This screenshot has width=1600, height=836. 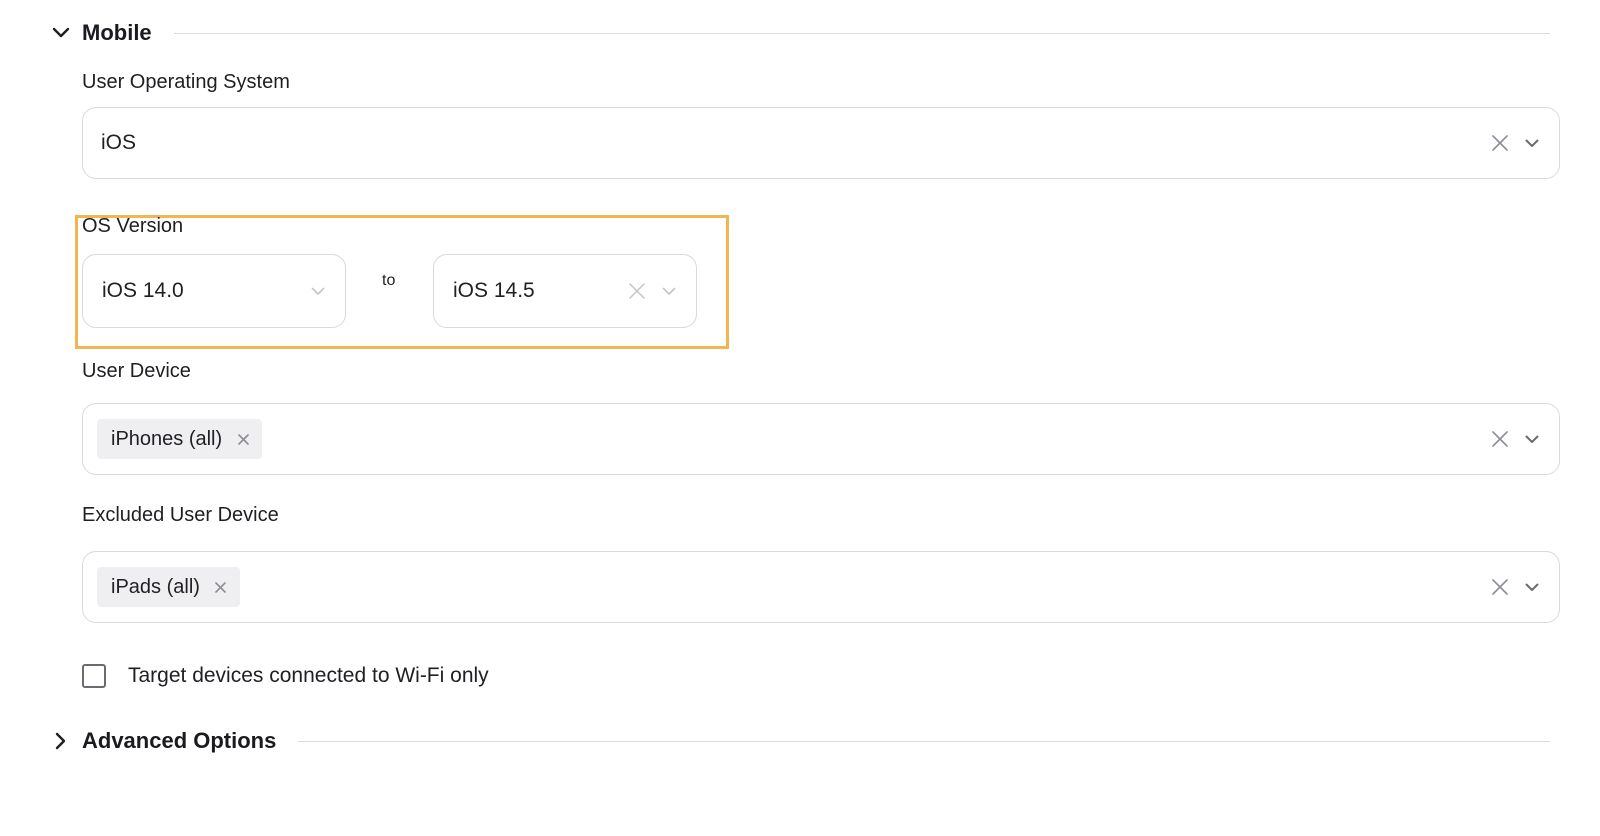 What do you see at coordinates (494, 290) in the screenshot?
I see `os-version-to-value: iOS 14.5` at bounding box center [494, 290].